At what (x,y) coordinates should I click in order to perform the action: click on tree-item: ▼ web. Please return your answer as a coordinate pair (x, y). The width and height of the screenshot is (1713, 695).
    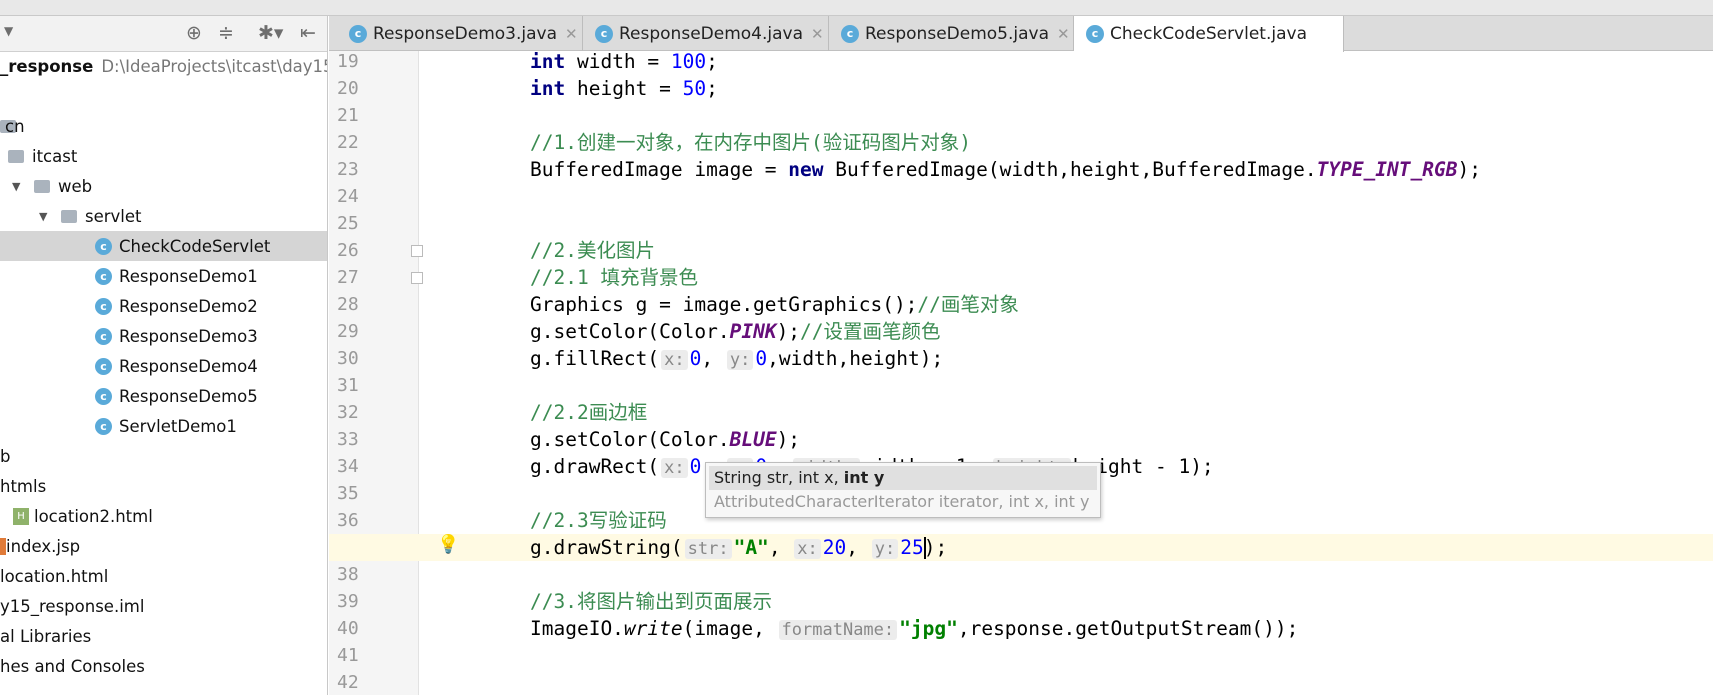
    Looking at the image, I should click on (163, 186).